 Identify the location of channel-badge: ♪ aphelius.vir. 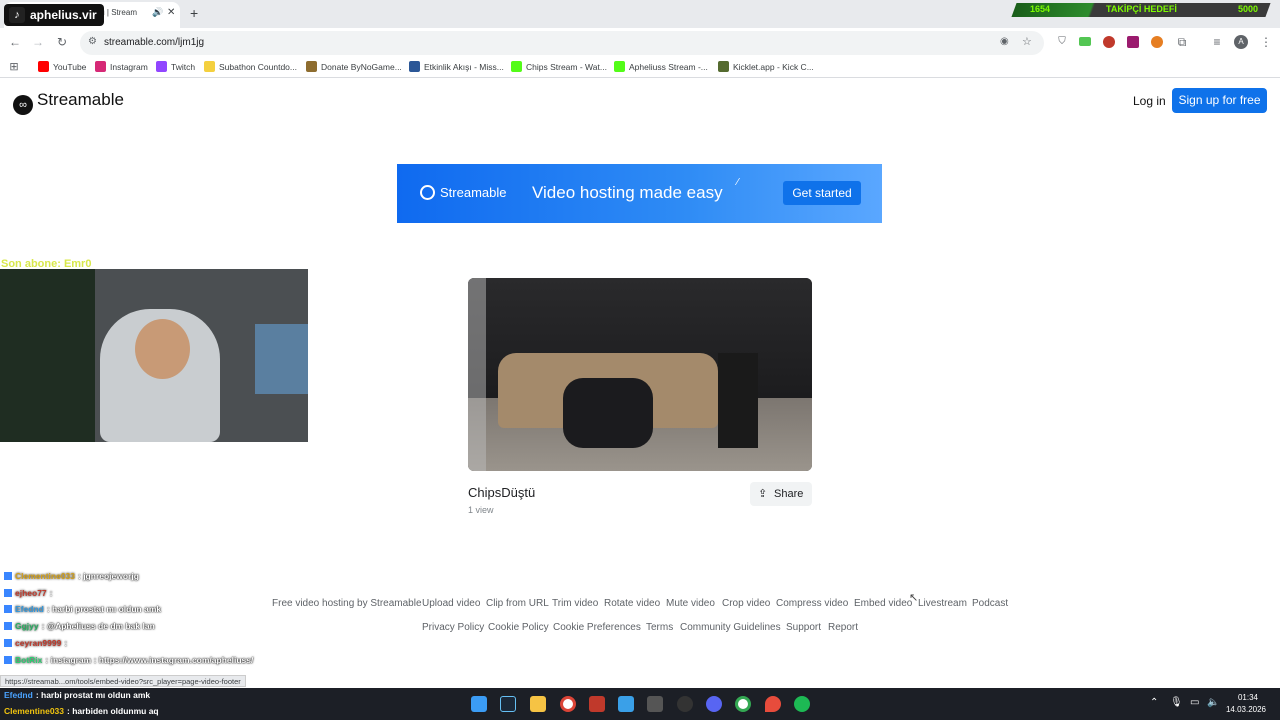
(54, 15).